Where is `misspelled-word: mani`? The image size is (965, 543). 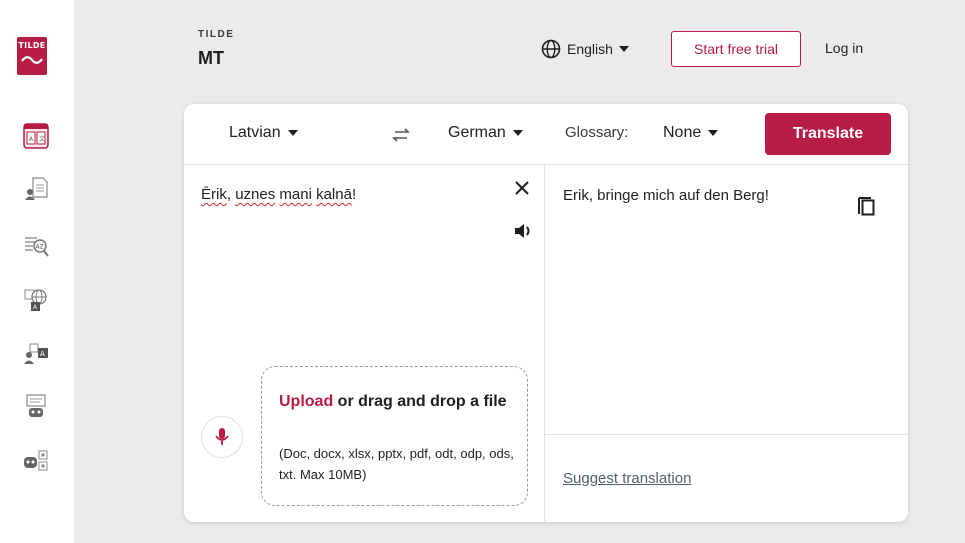
misspelled-word: mani is located at coordinates (295, 194).